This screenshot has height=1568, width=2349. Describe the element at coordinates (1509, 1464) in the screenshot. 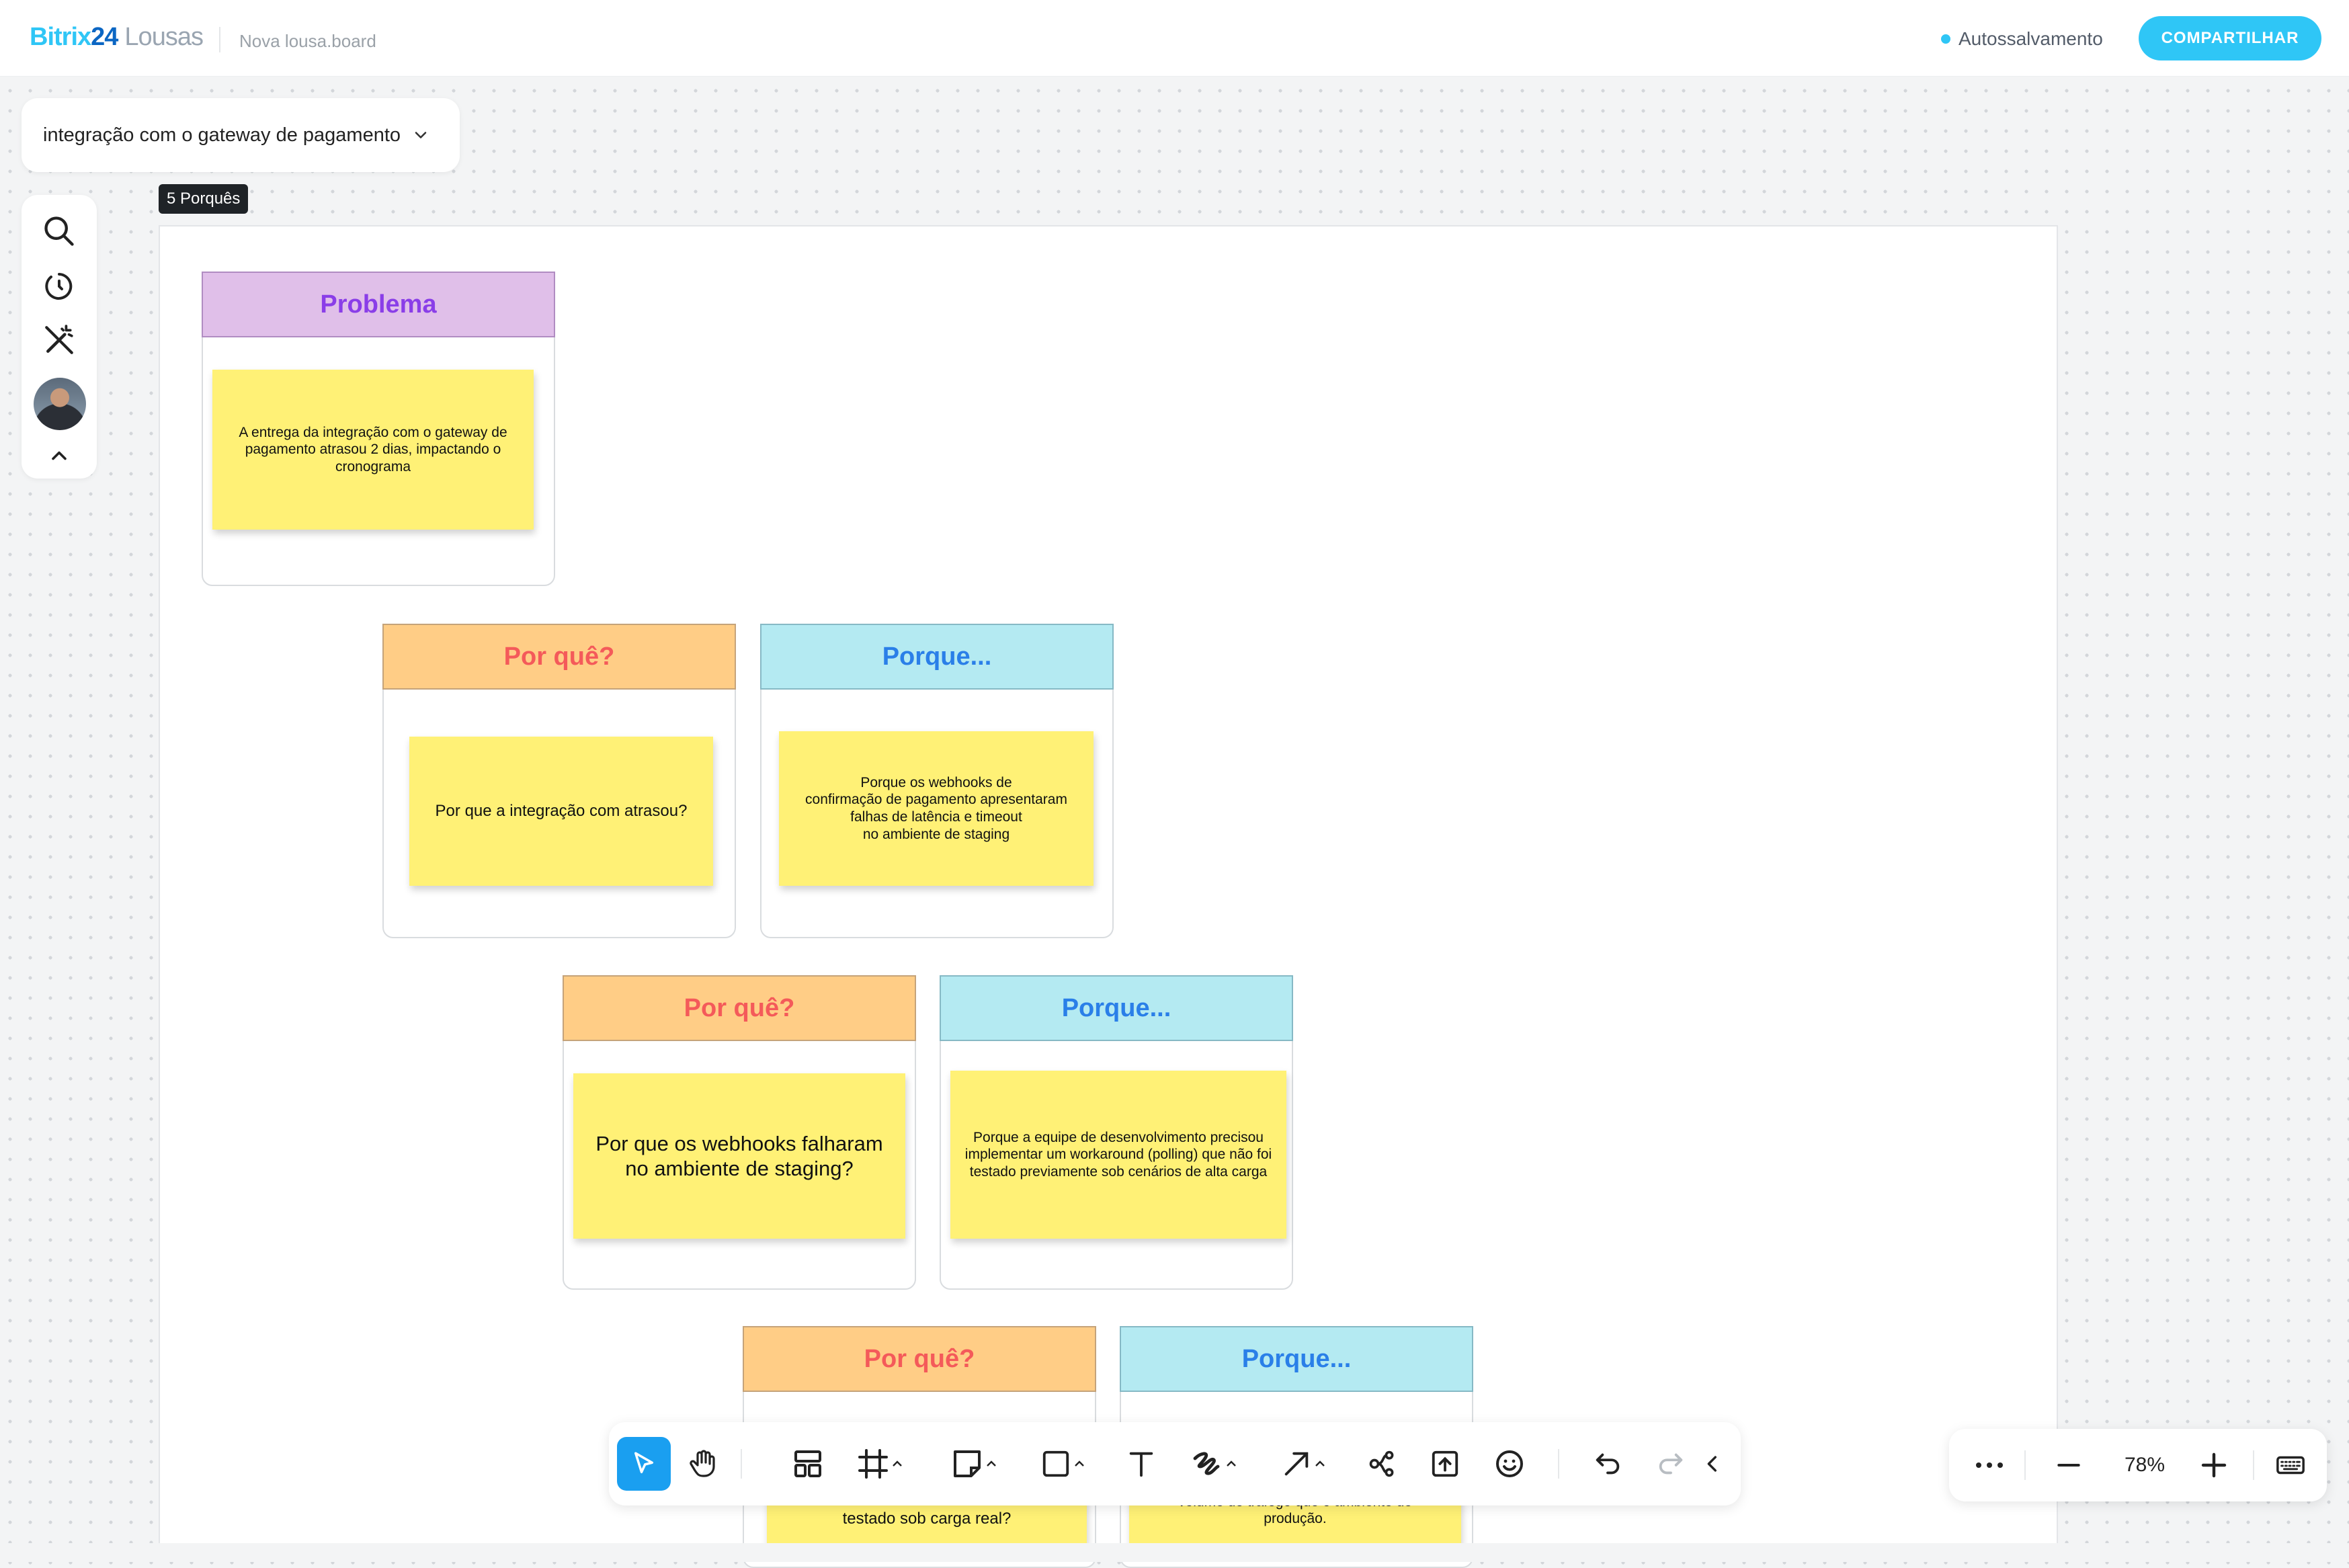

I see `emoji-icon` at that location.